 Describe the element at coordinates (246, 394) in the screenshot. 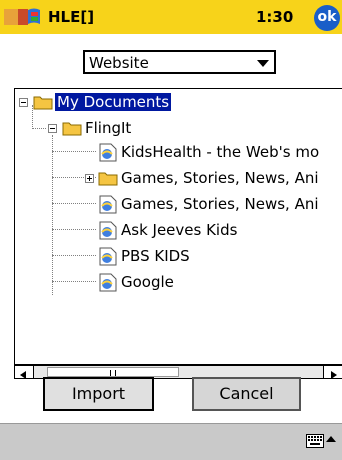

I see `cancel-button: Cancel` at that location.